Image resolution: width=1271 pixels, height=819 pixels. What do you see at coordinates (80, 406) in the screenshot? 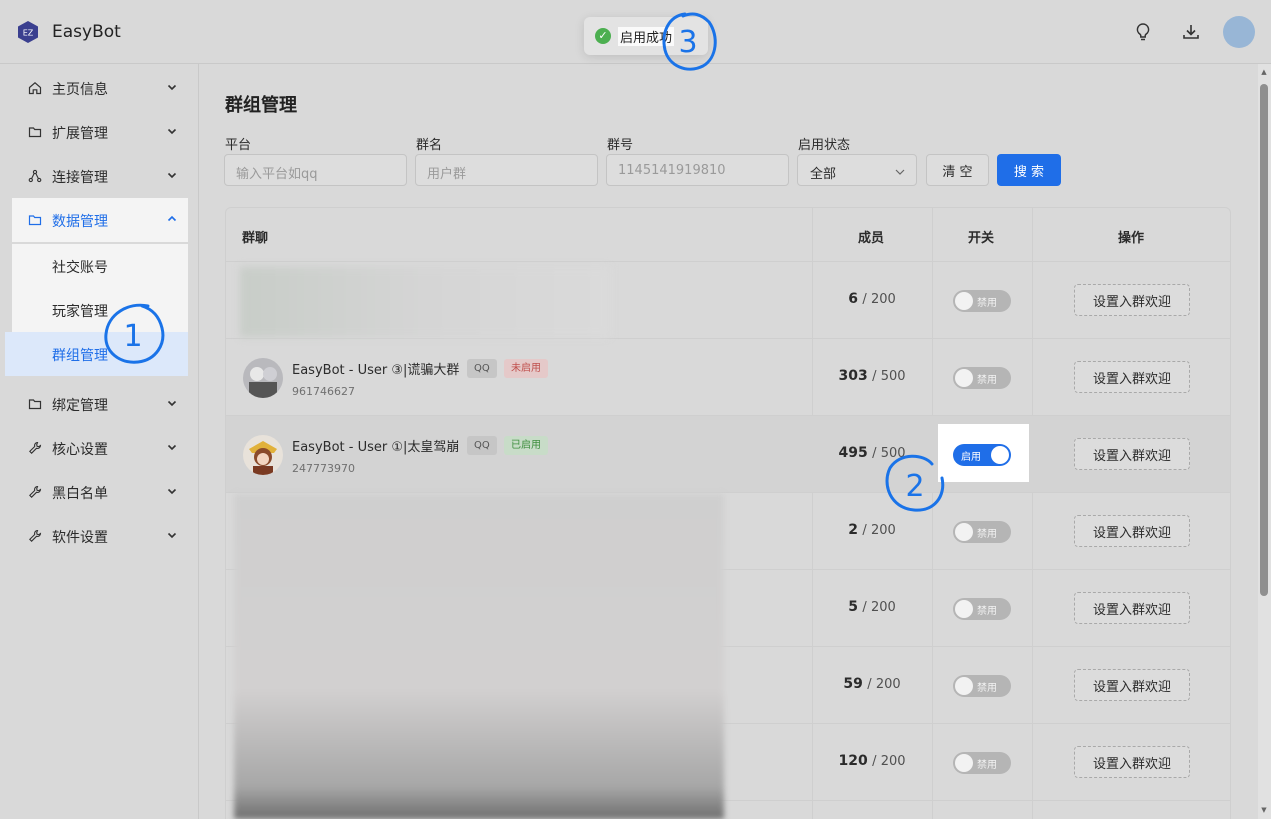
I see `sidebar-item-label: 绑定管理` at bounding box center [80, 406].